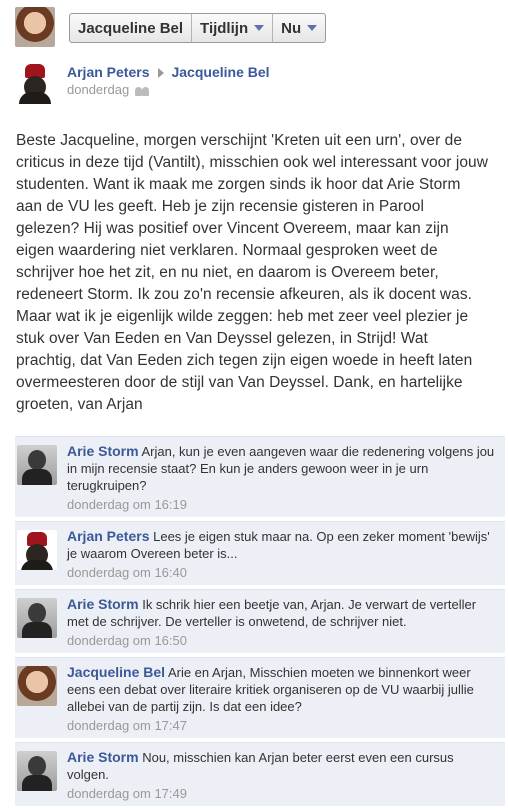  Describe the element at coordinates (168, 72) in the screenshot. I see `post-author-line: Arjan Peters Jacqueline Bel` at that location.